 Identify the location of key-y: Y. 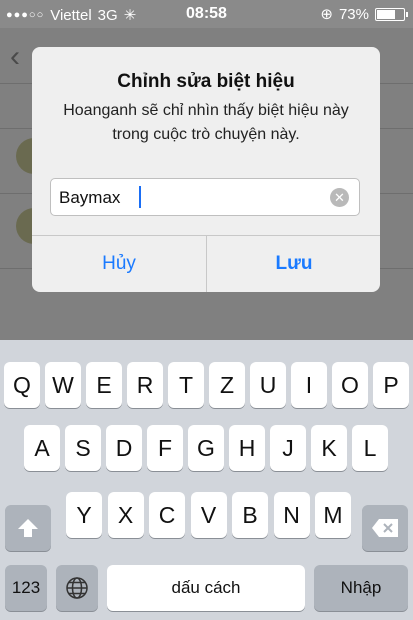
(84, 515).